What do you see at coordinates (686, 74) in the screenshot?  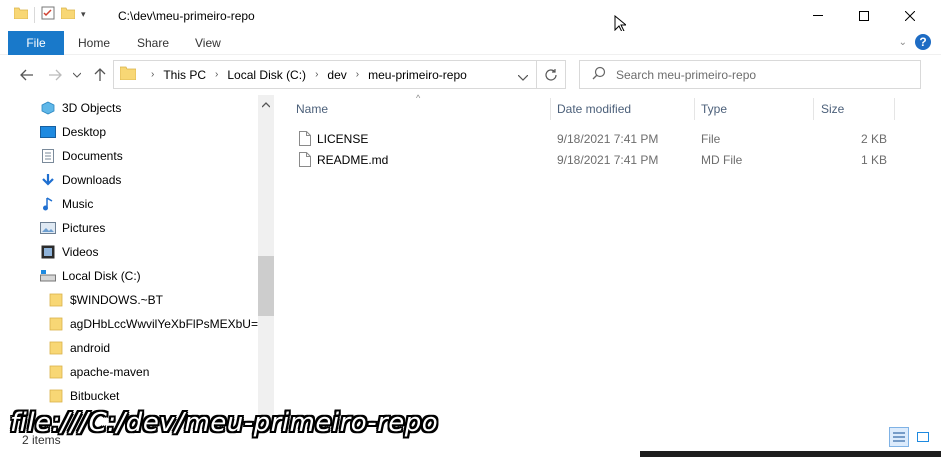 I see `search-placeholder: Search meu-primeiro-repo` at bounding box center [686, 74].